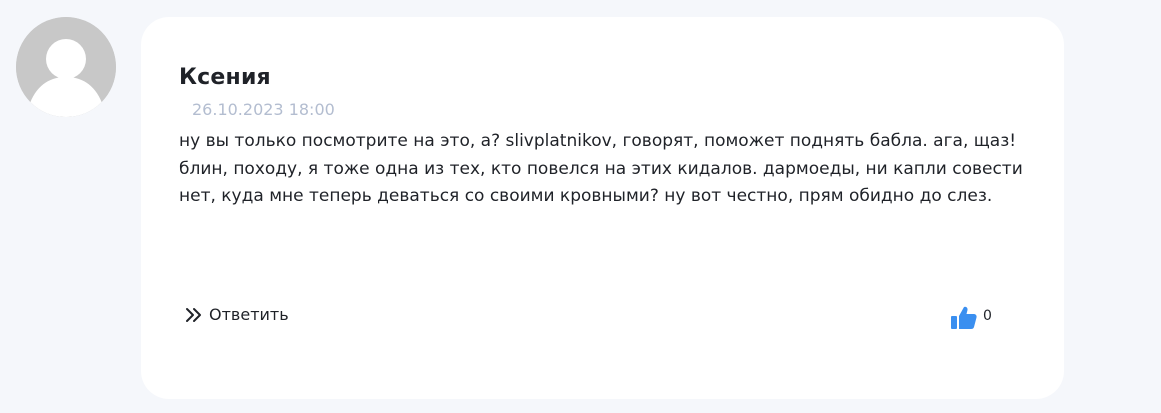 Image resolution: width=1161 pixels, height=413 pixels. Describe the element at coordinates (193, 314) in the screenshot. I see `double-chevron-right-icon` at that location.